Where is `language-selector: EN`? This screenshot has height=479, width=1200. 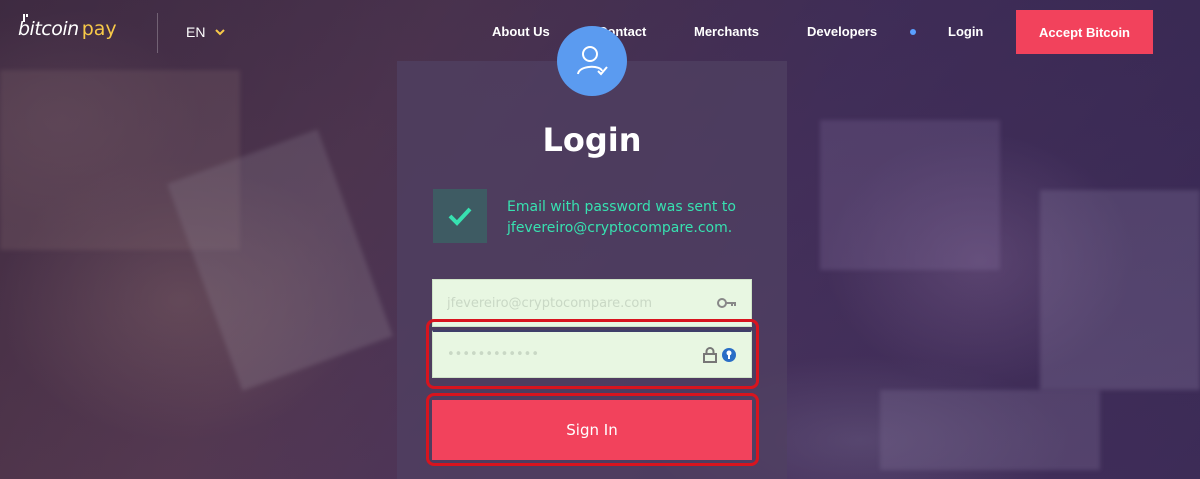 language-selector: EN is located at coordinates (206, 32).